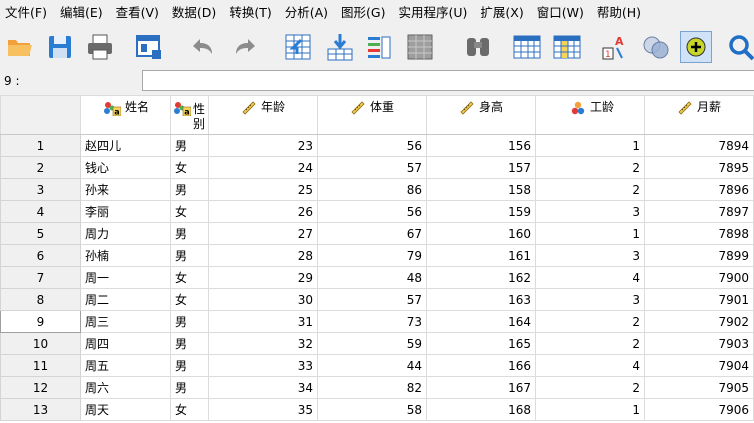  What do you see at coordinates (40, 387) in the screenshot?
I see `row-number: 12` at bounding box center [40, 387].